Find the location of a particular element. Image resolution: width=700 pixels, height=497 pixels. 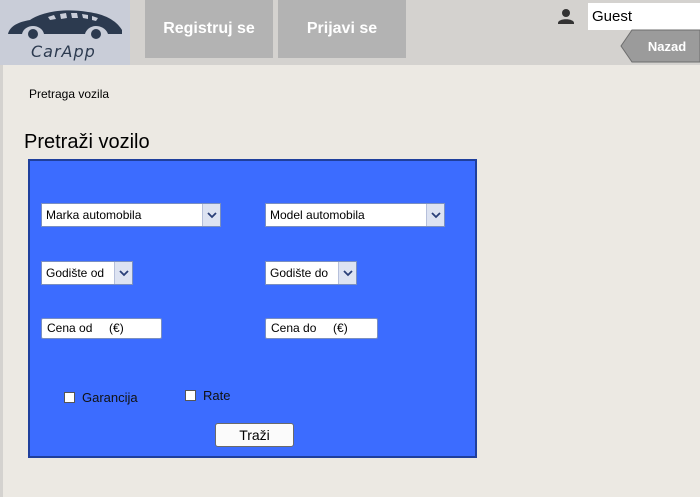

installments-label: Rate is located at coordinates (217, 395).